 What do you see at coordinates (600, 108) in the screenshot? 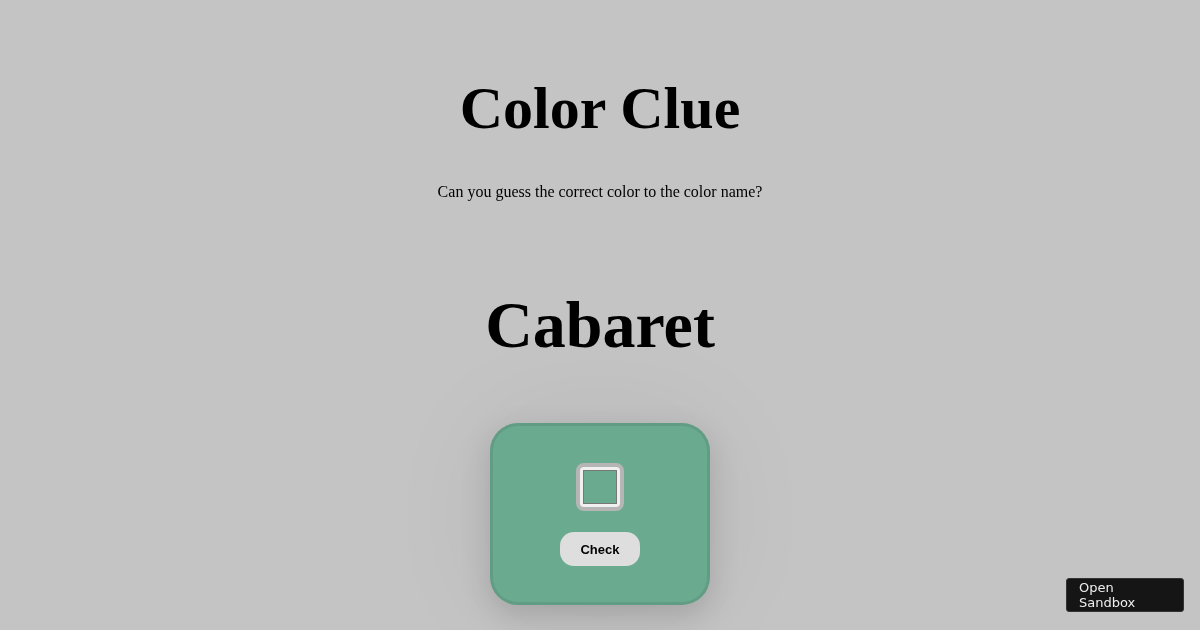
I see `page-title: Color Clue` at bounding box center [600, 108].